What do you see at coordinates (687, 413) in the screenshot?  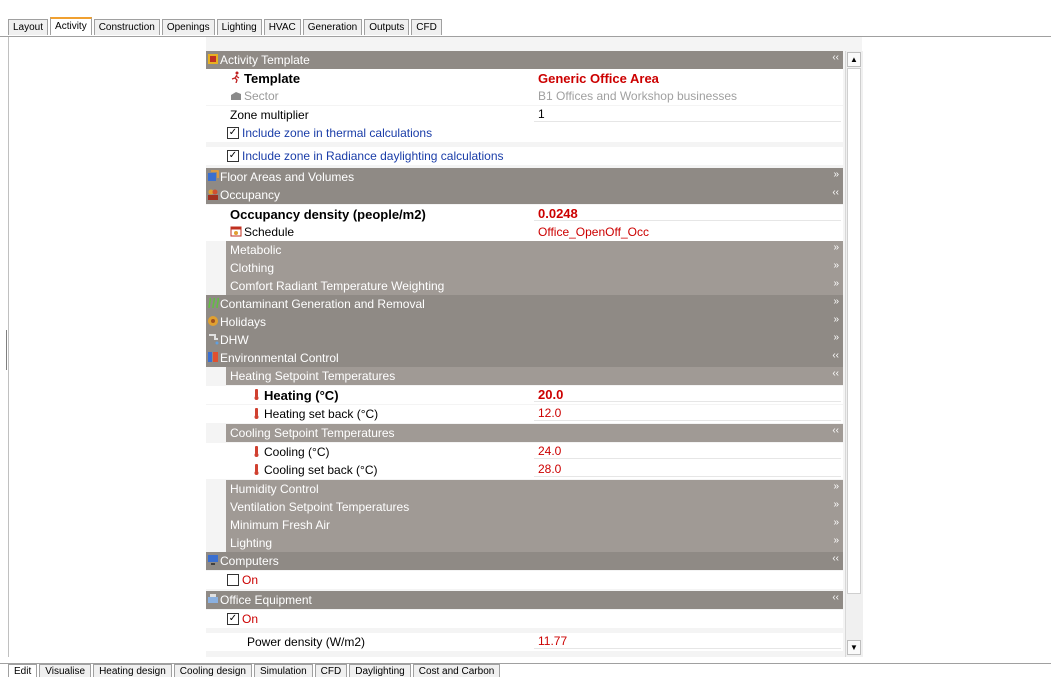 I see `heating-setback-field` at bounding box center [687, 413].